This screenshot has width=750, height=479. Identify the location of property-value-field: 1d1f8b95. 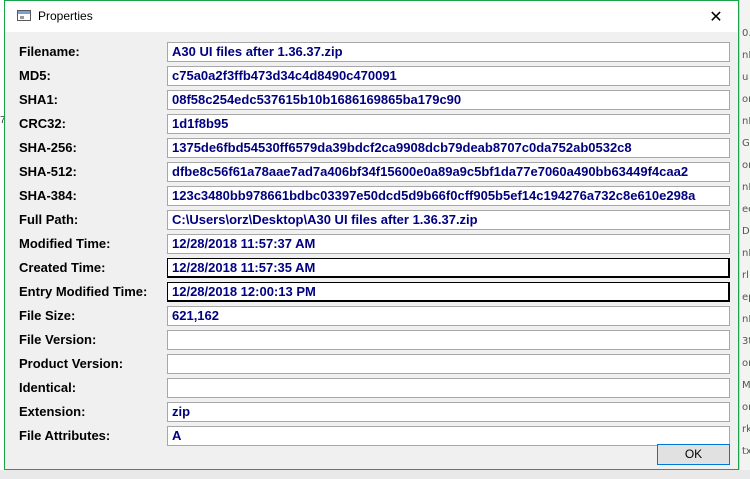
(448, 124).